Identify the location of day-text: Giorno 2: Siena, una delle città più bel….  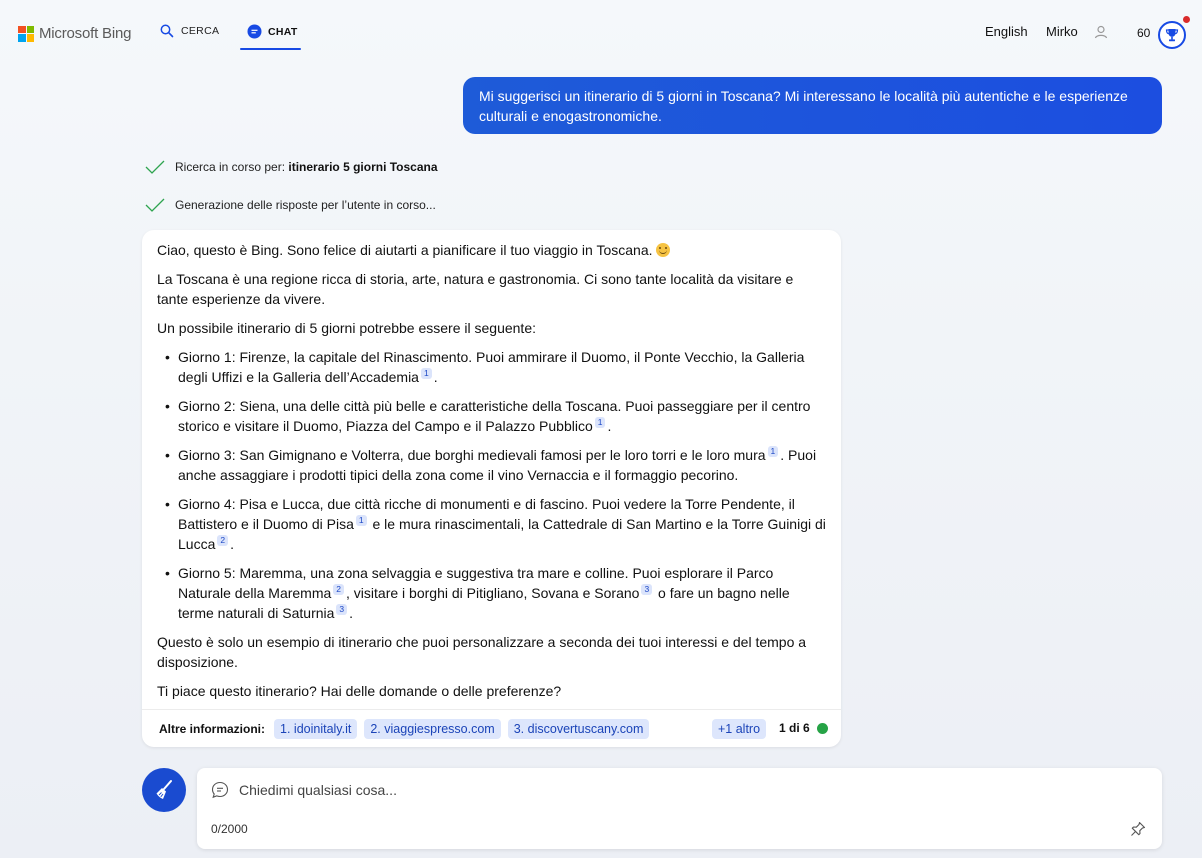
(494, 416).